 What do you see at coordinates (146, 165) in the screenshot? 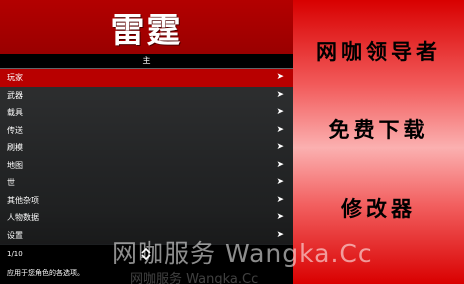
I see `menu-item-map: 地图 ➤` at bounding box center [146, 165].